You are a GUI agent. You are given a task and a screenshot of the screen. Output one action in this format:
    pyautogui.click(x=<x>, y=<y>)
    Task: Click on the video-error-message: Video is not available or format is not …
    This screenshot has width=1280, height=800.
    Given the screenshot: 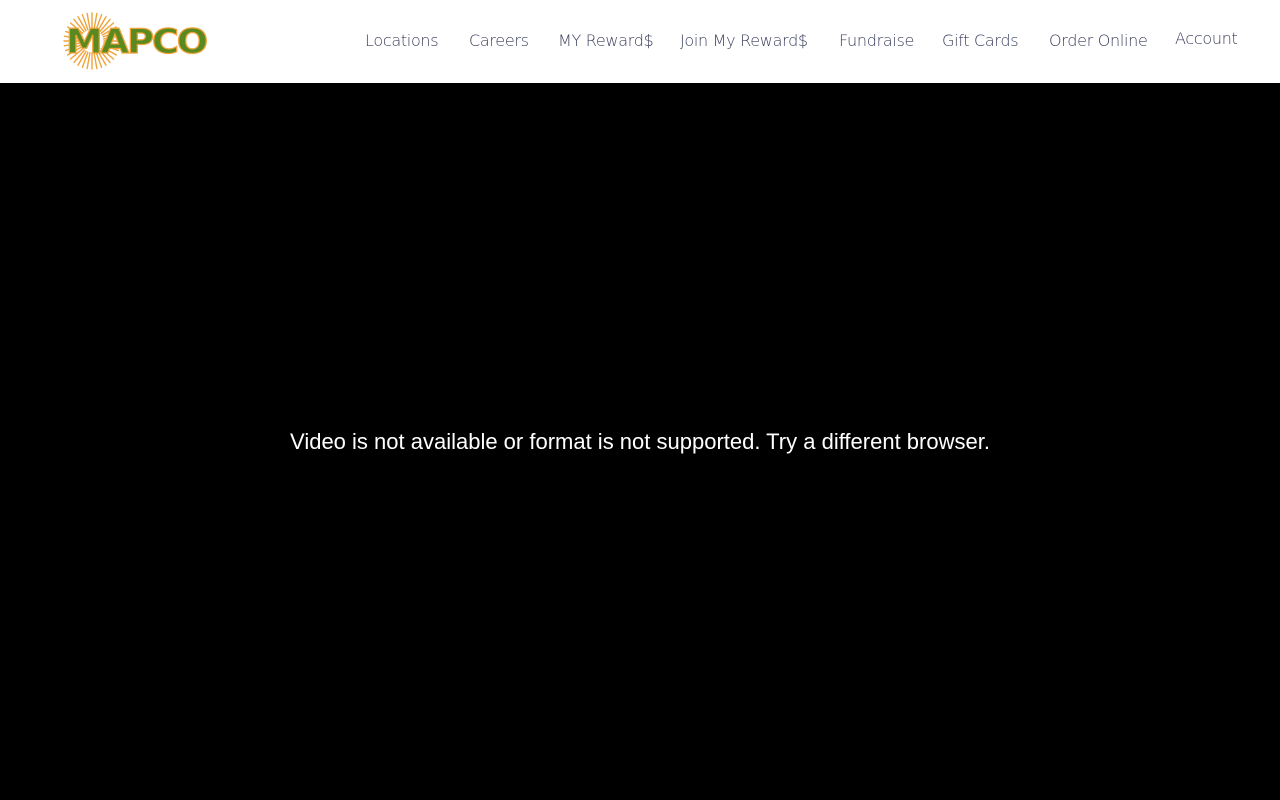 What is the action you would take?
    pyautogui.click(x=640, y=441)
    